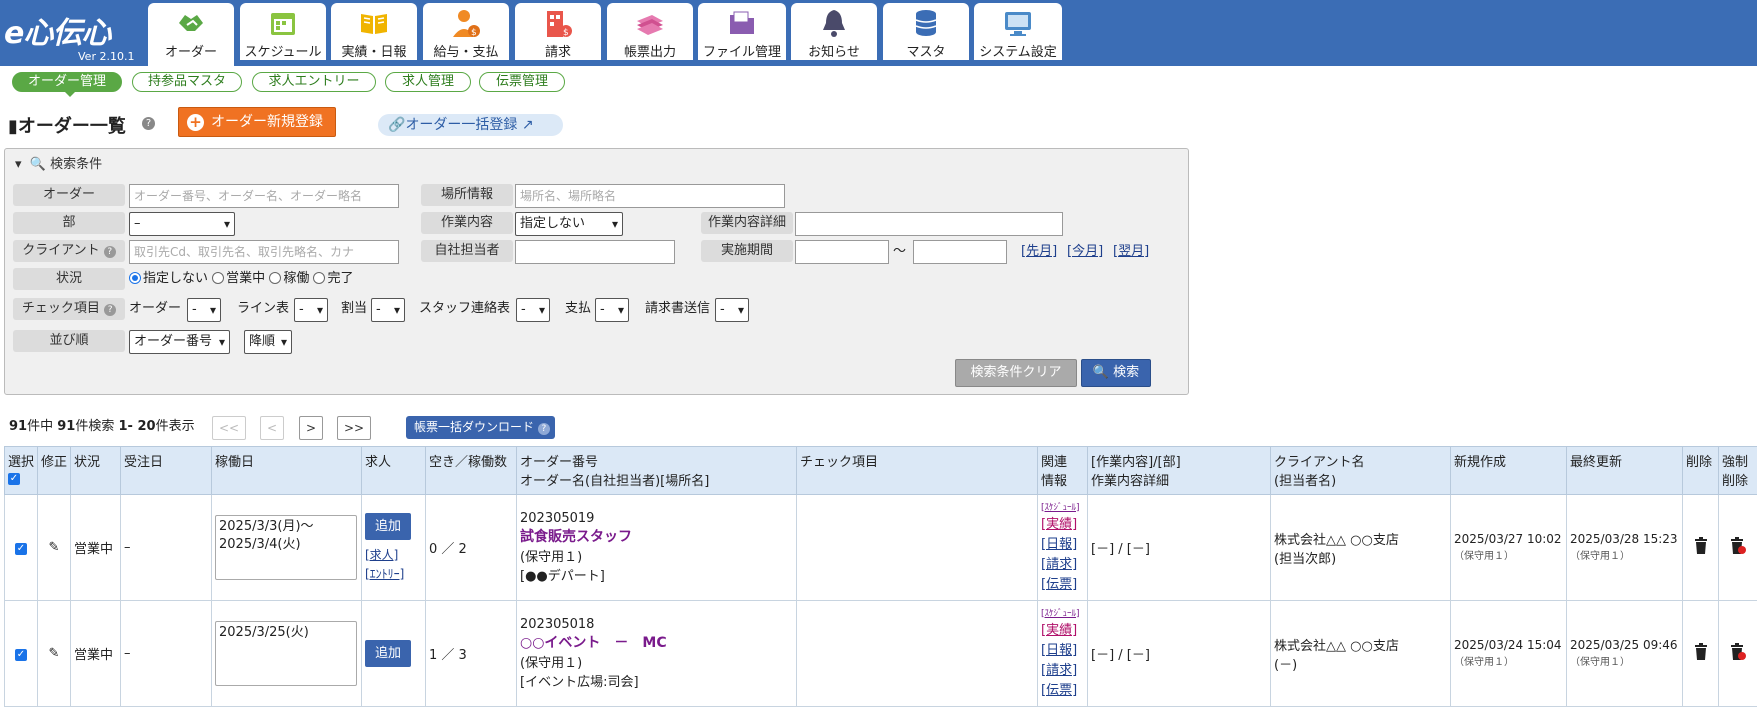  Describe the element at coordinates (834, 23) in the screenshot. I see `bell-icon` at that location.